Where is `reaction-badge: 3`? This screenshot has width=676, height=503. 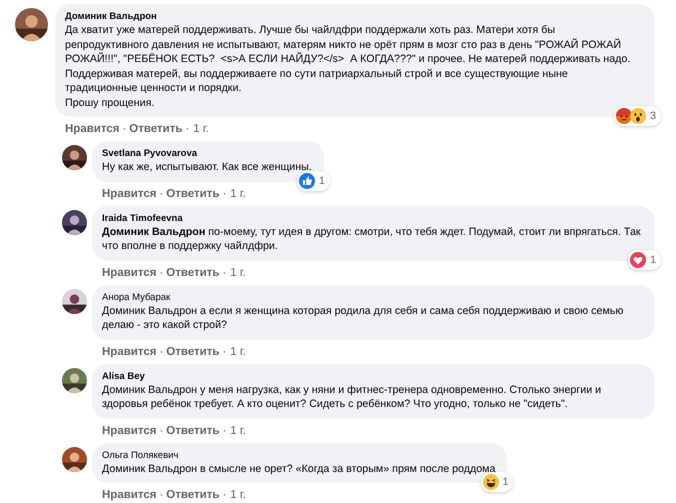
reaction-badge: 3 is located at coordinates (637, 116).